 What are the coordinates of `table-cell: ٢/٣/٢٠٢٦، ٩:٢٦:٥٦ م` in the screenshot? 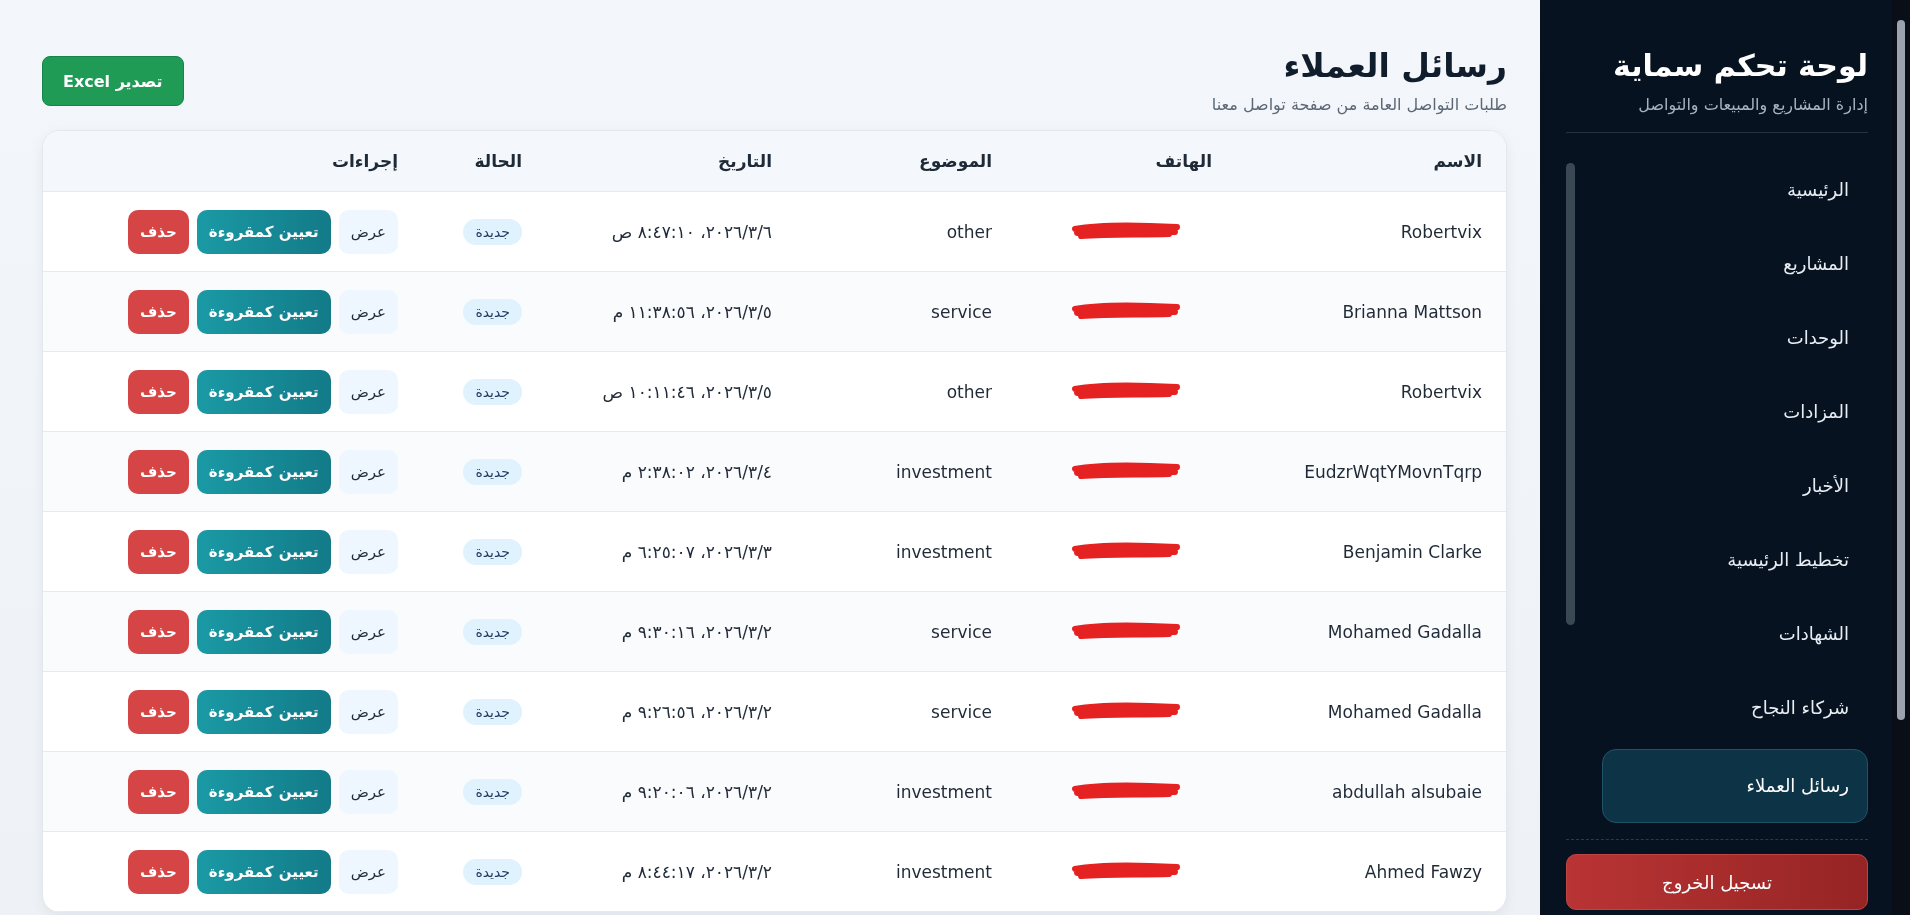 It's located at (696, 711).